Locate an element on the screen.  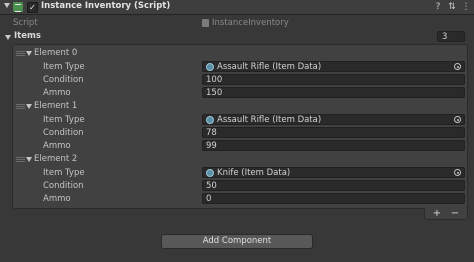
component-title: Instance Inventory (Script) is located at coordinates (106, 6).